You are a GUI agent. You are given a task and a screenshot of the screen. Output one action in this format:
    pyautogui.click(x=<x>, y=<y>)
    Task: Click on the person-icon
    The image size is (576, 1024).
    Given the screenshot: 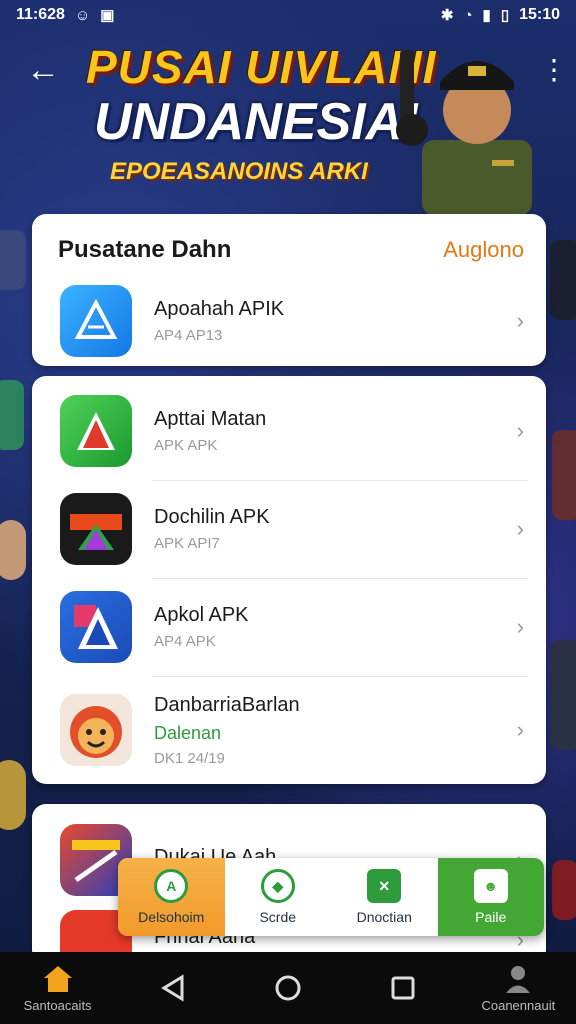 What is the action you would take?
    pyautogui.click(x=518, y=979)
    